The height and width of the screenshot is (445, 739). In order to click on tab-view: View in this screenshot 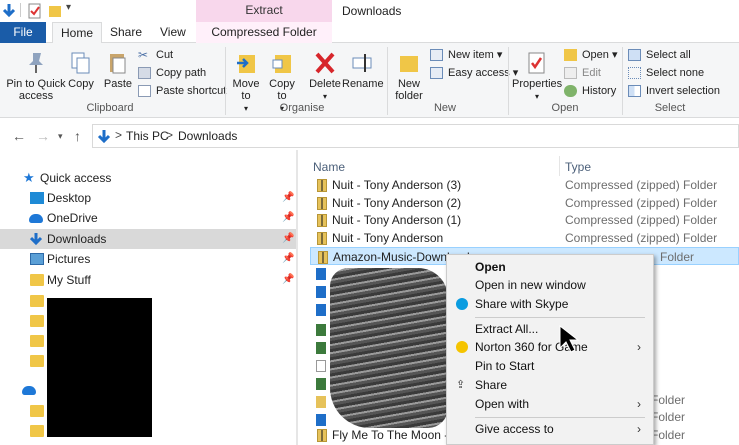, I will do `click(173, 32)`.